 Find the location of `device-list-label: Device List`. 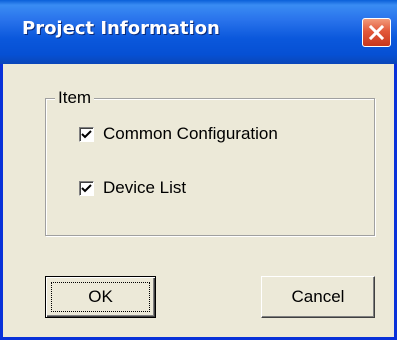

device-list-label: Device List is located at coordinates (145, 187).